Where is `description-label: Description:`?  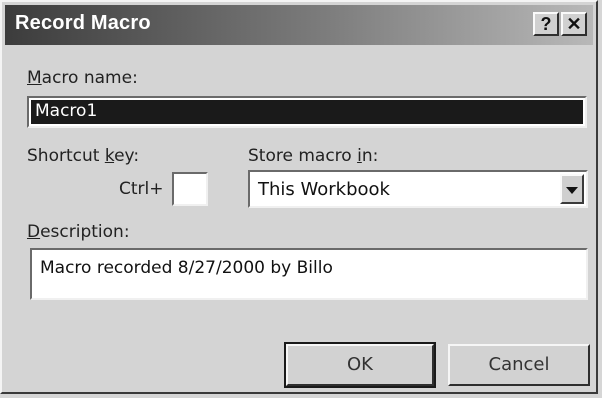 description-label: Description: is located at coordinates (78, 232).